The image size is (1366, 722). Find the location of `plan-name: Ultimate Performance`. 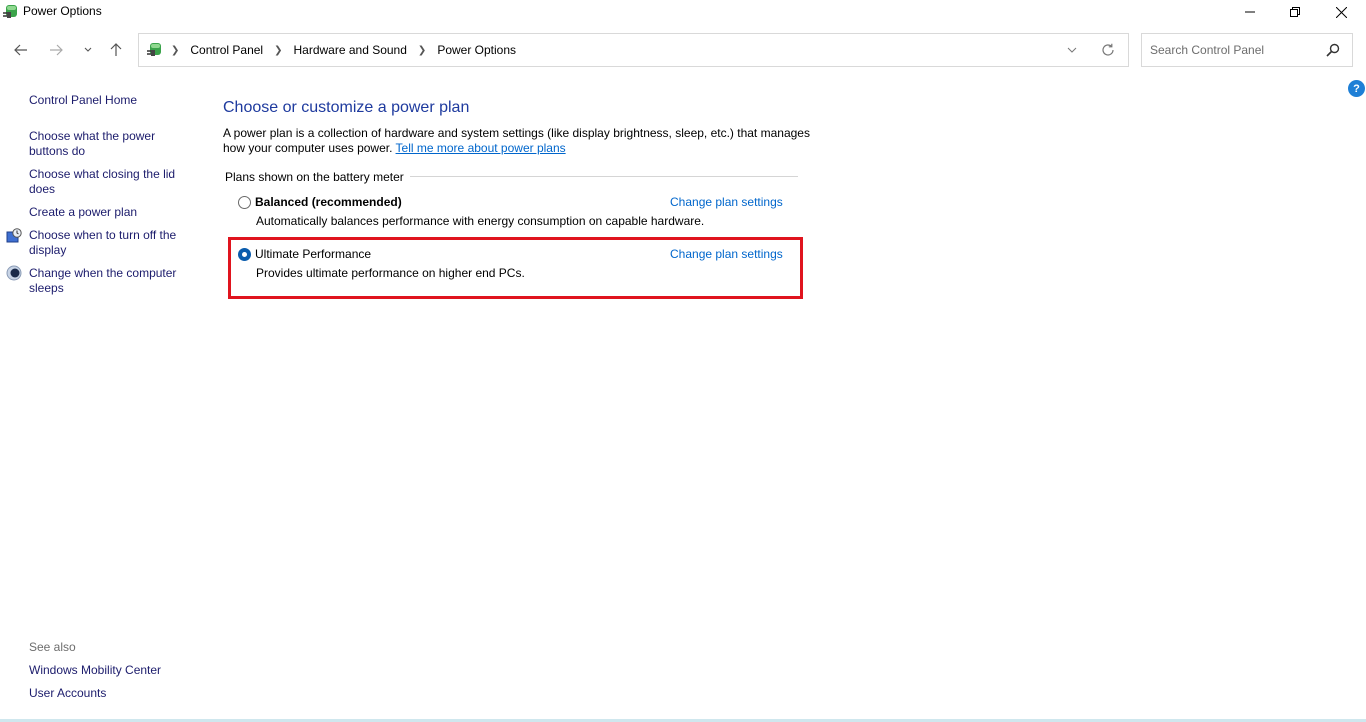

plan-name: Ultimate Performance is located at coordinates (313, 254).